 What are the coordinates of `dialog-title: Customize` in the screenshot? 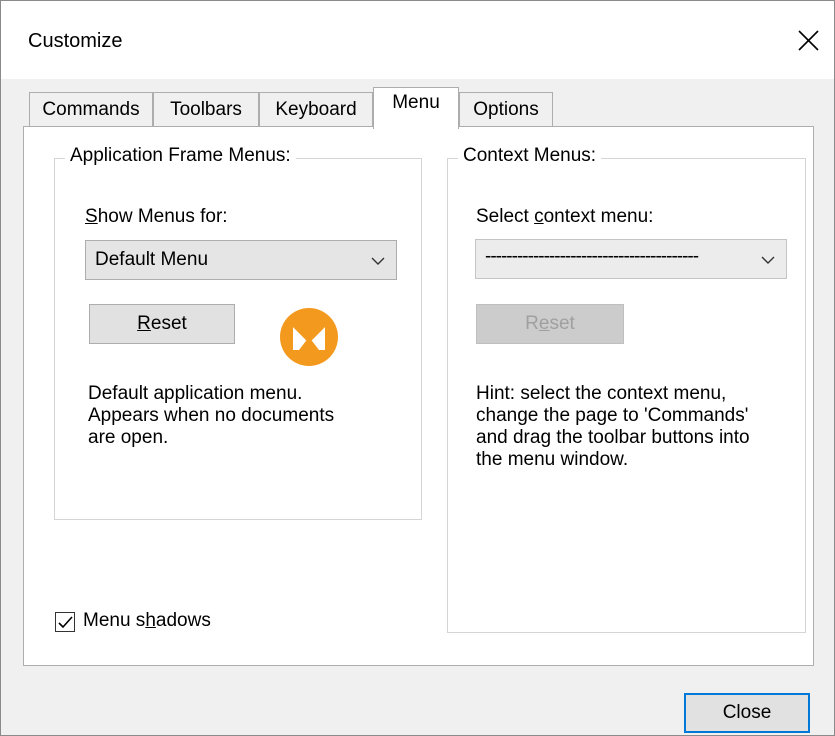 It's located at (75, 41).